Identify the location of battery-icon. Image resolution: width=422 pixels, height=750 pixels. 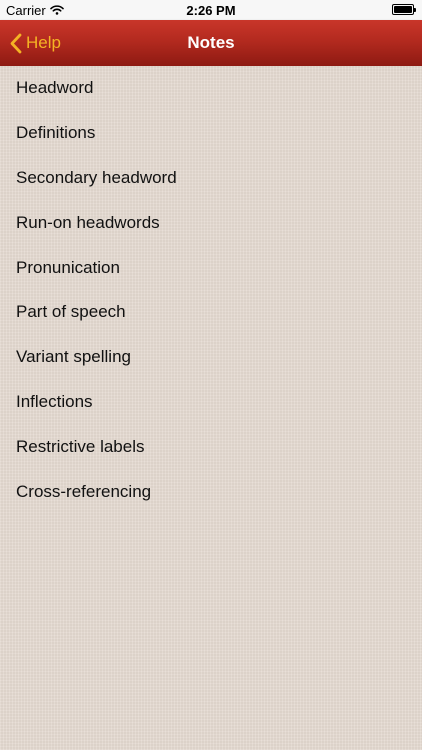
(404, 9).